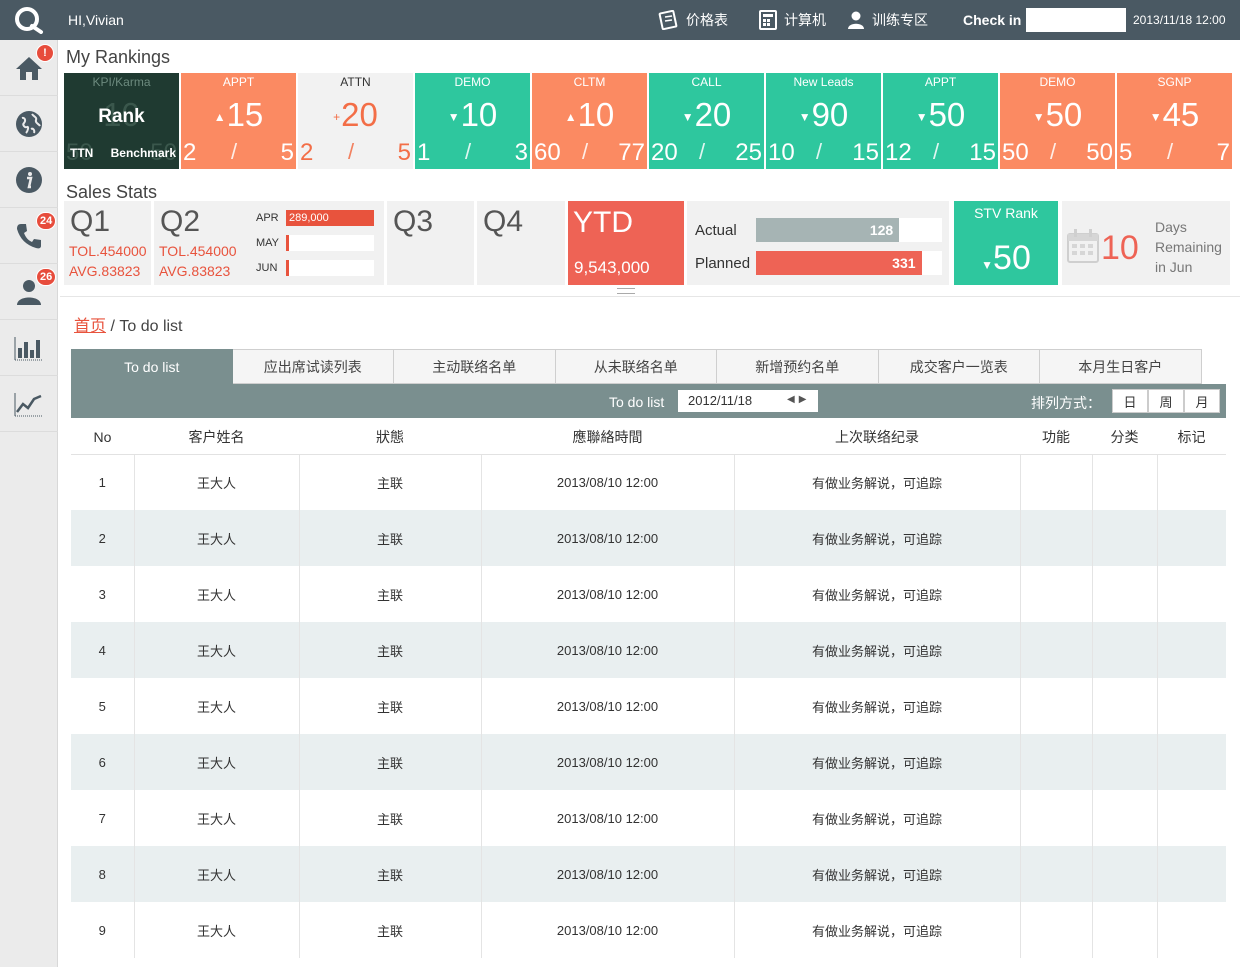 This screenshot has width=1240, height=967. I want to click on next-date-arrow-icon: ▶, so click(805, 399).